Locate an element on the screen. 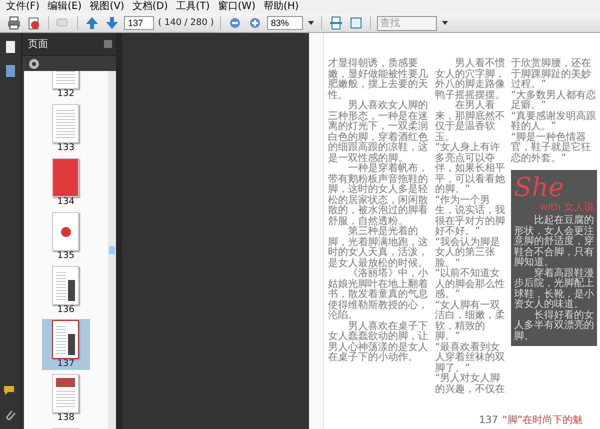 The height and width of the screenshot is (429, 600). page-icon is located at coordinates (335, 23).